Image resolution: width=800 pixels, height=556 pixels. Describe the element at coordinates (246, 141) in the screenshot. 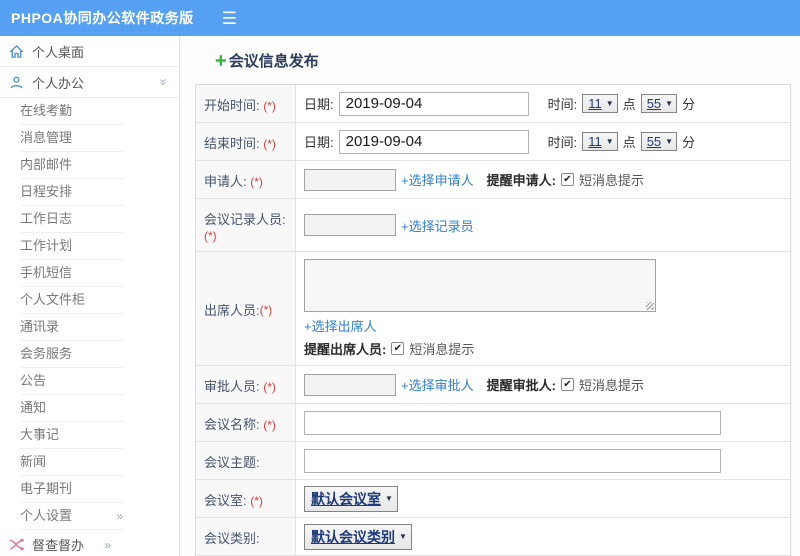

I see `field-label: 结束时间: (*)` at that location.